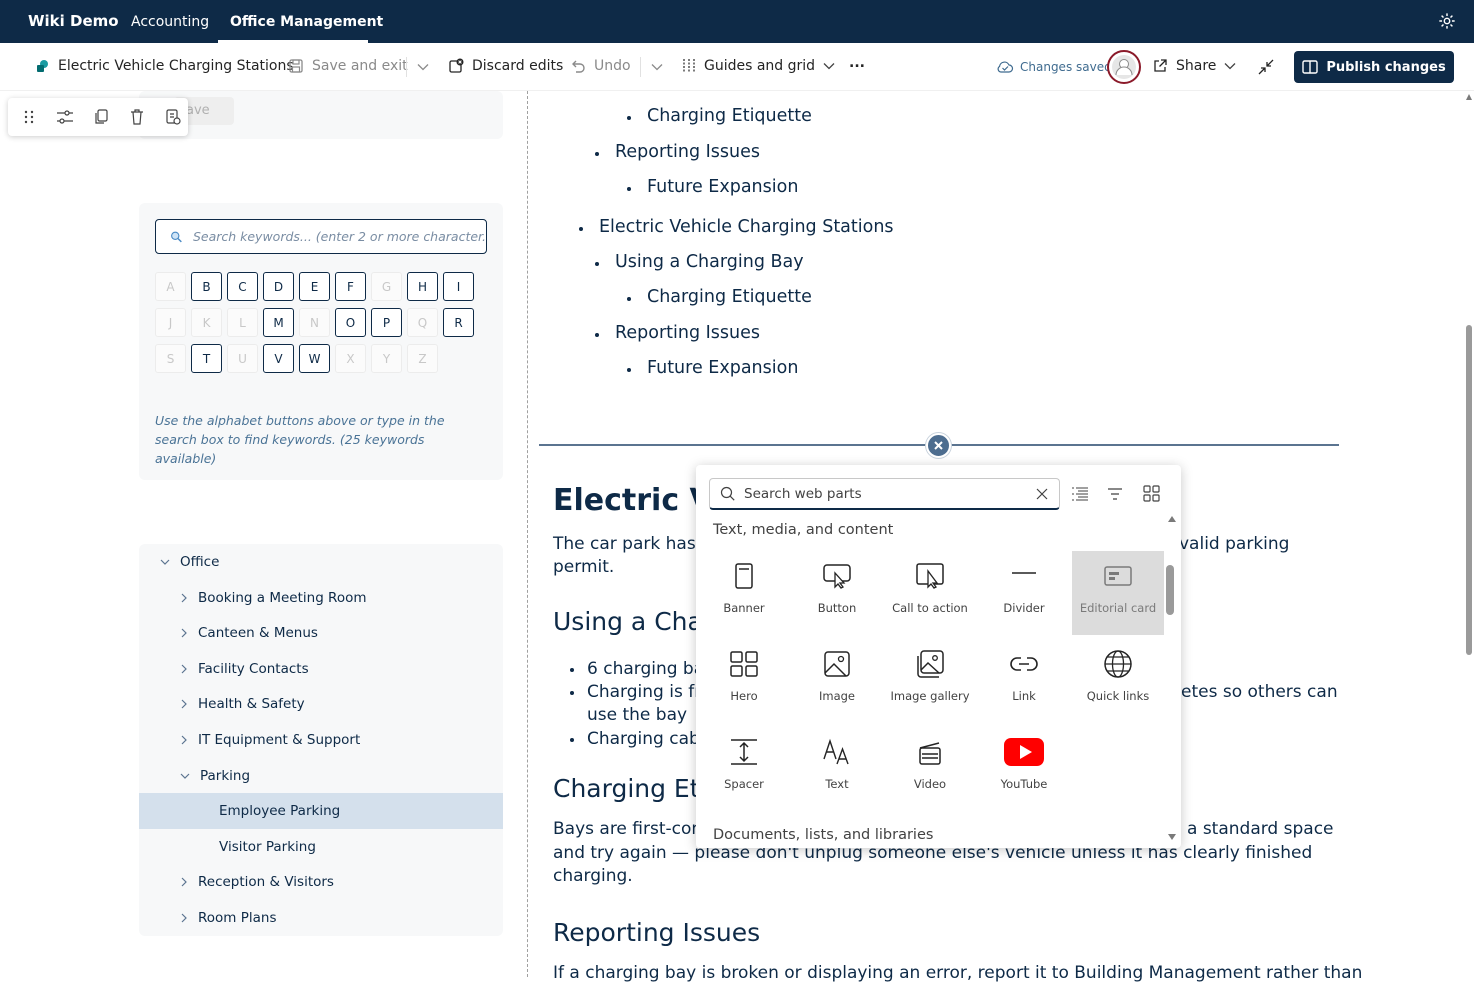 This screenshot has height=985, width=1474. What do you see at coordinates (746, 227) in the screenshot?
I see `toc-link: Electric Vehicle Charging Stations` at bounding box center [746, 227].